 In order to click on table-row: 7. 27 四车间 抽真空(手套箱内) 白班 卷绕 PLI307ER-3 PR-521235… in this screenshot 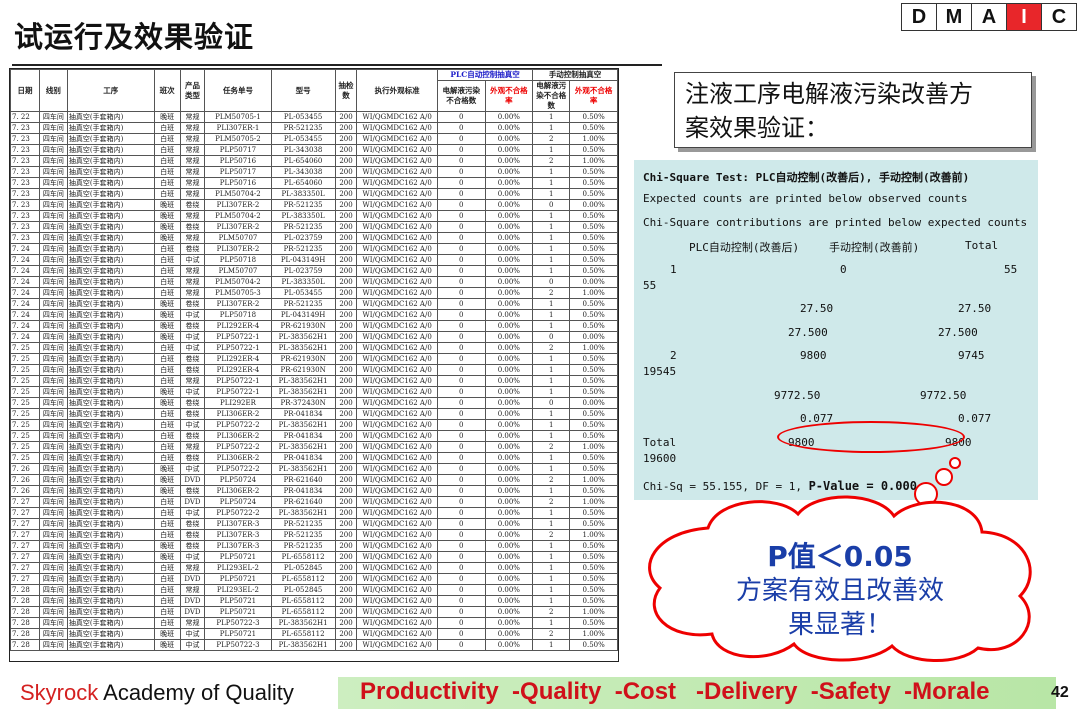, I will do `click(314, 524)`.